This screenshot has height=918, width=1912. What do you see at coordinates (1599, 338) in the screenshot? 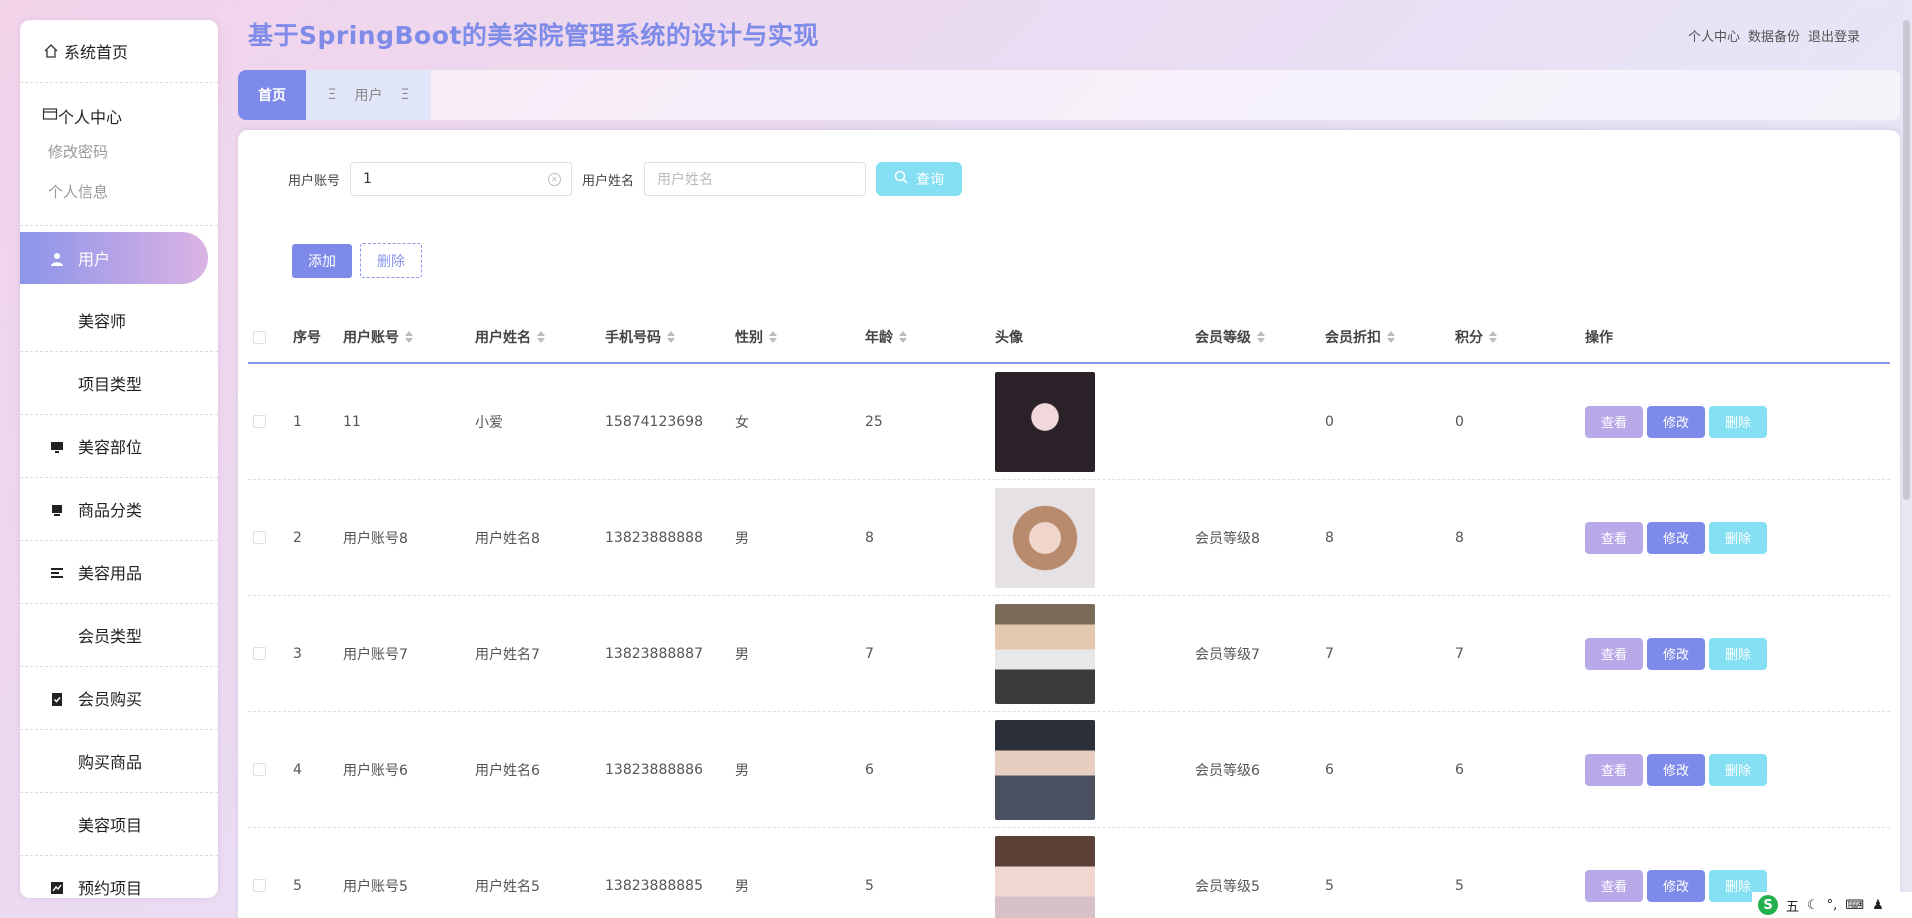
I see `header-actions: 操作` at bounding box center [1599, 338].